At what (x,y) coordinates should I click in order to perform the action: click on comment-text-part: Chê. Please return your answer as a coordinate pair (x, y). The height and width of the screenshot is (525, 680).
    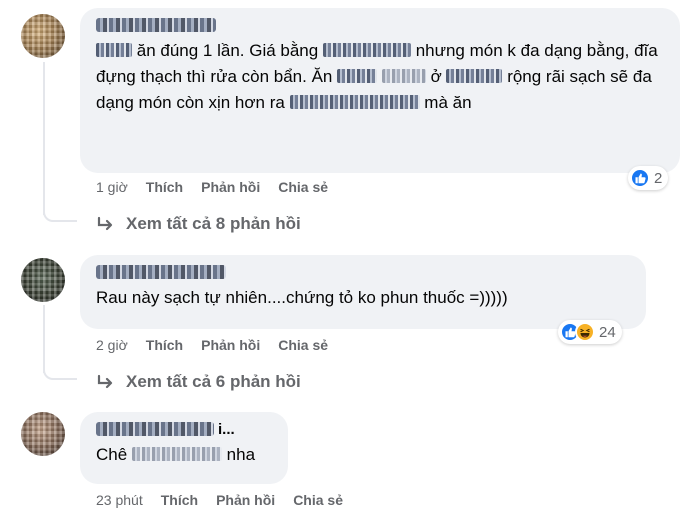
    Looking at the image, I should click on (112, 454).